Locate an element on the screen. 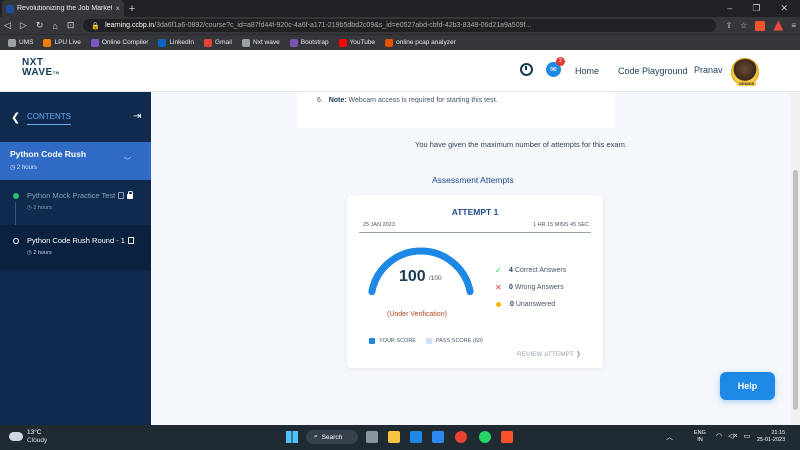 The image size is (800, 450). bookmark-label: Online Compiler is located at coordinates (125, 42).